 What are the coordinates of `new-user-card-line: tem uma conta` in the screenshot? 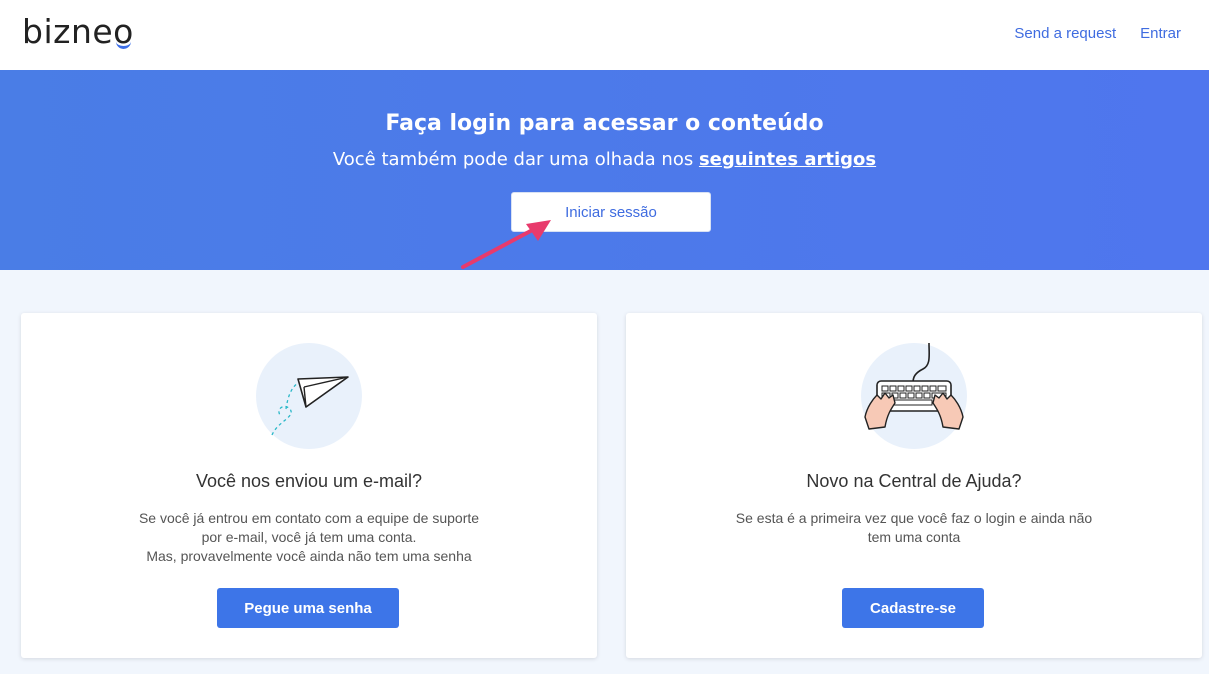 It's located at (914, 537).